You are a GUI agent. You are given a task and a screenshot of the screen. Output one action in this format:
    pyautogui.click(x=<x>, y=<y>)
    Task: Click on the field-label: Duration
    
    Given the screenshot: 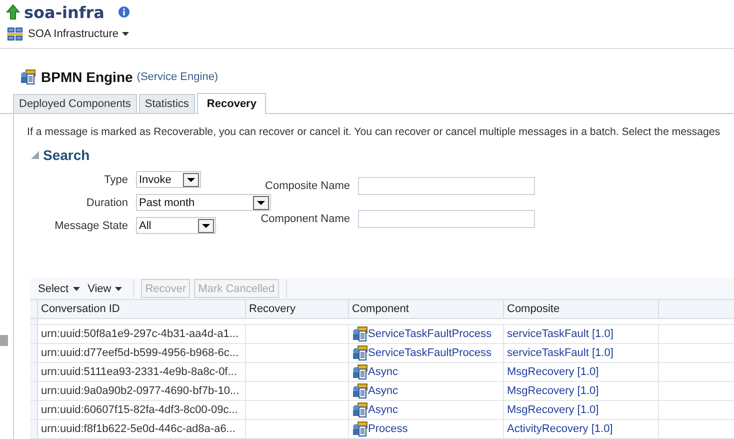 What is the action you would take?
    pyautogui.click(x=106, y=202)
    